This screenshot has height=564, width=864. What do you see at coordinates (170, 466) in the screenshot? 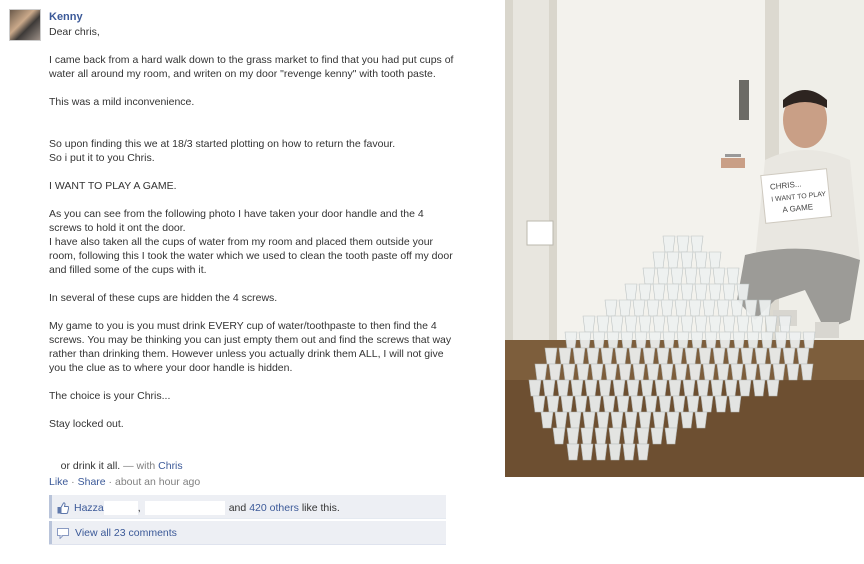
I see `tagged-friend-link: Chris` at bounding box center [170, 466].